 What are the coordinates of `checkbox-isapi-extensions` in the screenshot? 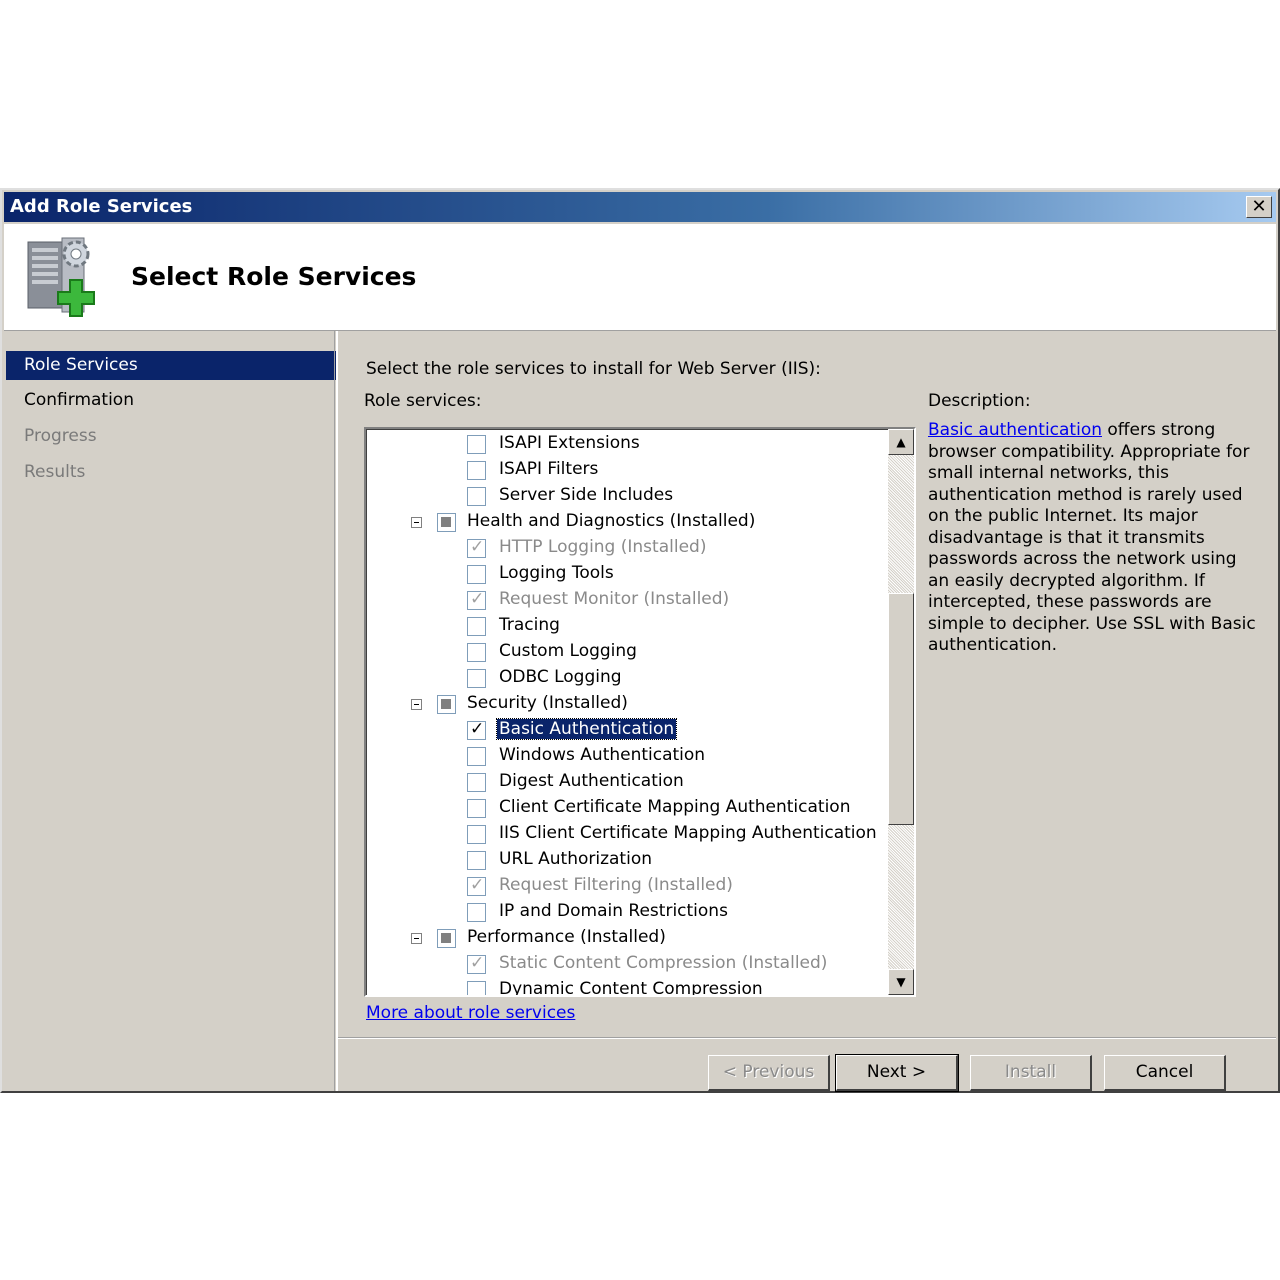 It's located at (476, 444).